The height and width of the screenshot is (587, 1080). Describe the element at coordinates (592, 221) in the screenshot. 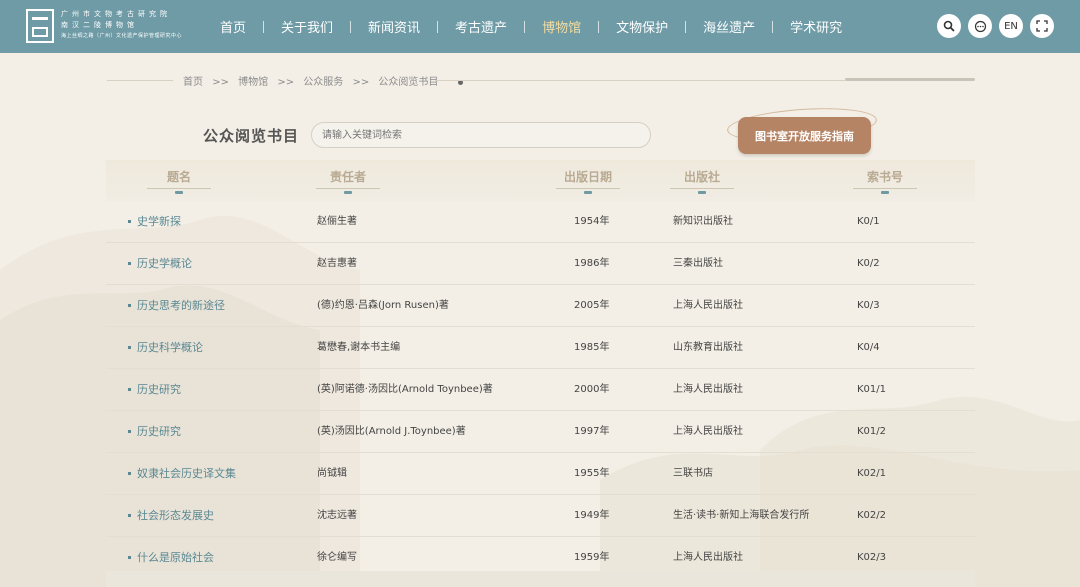

I see `book-date: 1954年` at that location.